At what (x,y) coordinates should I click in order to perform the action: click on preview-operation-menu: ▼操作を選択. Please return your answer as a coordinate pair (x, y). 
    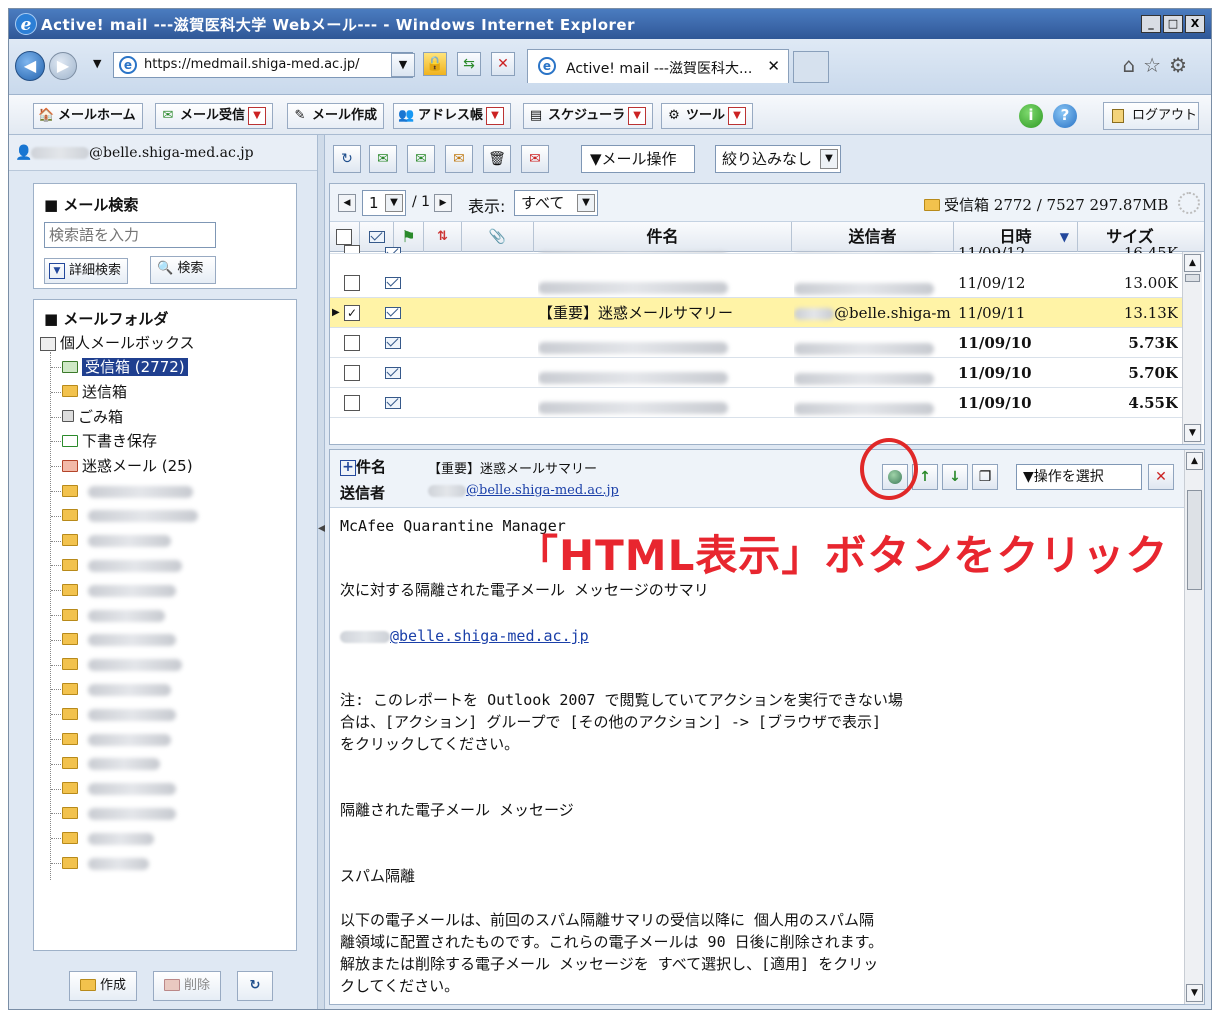
    Looking at the image, I should click on (1079, 477).